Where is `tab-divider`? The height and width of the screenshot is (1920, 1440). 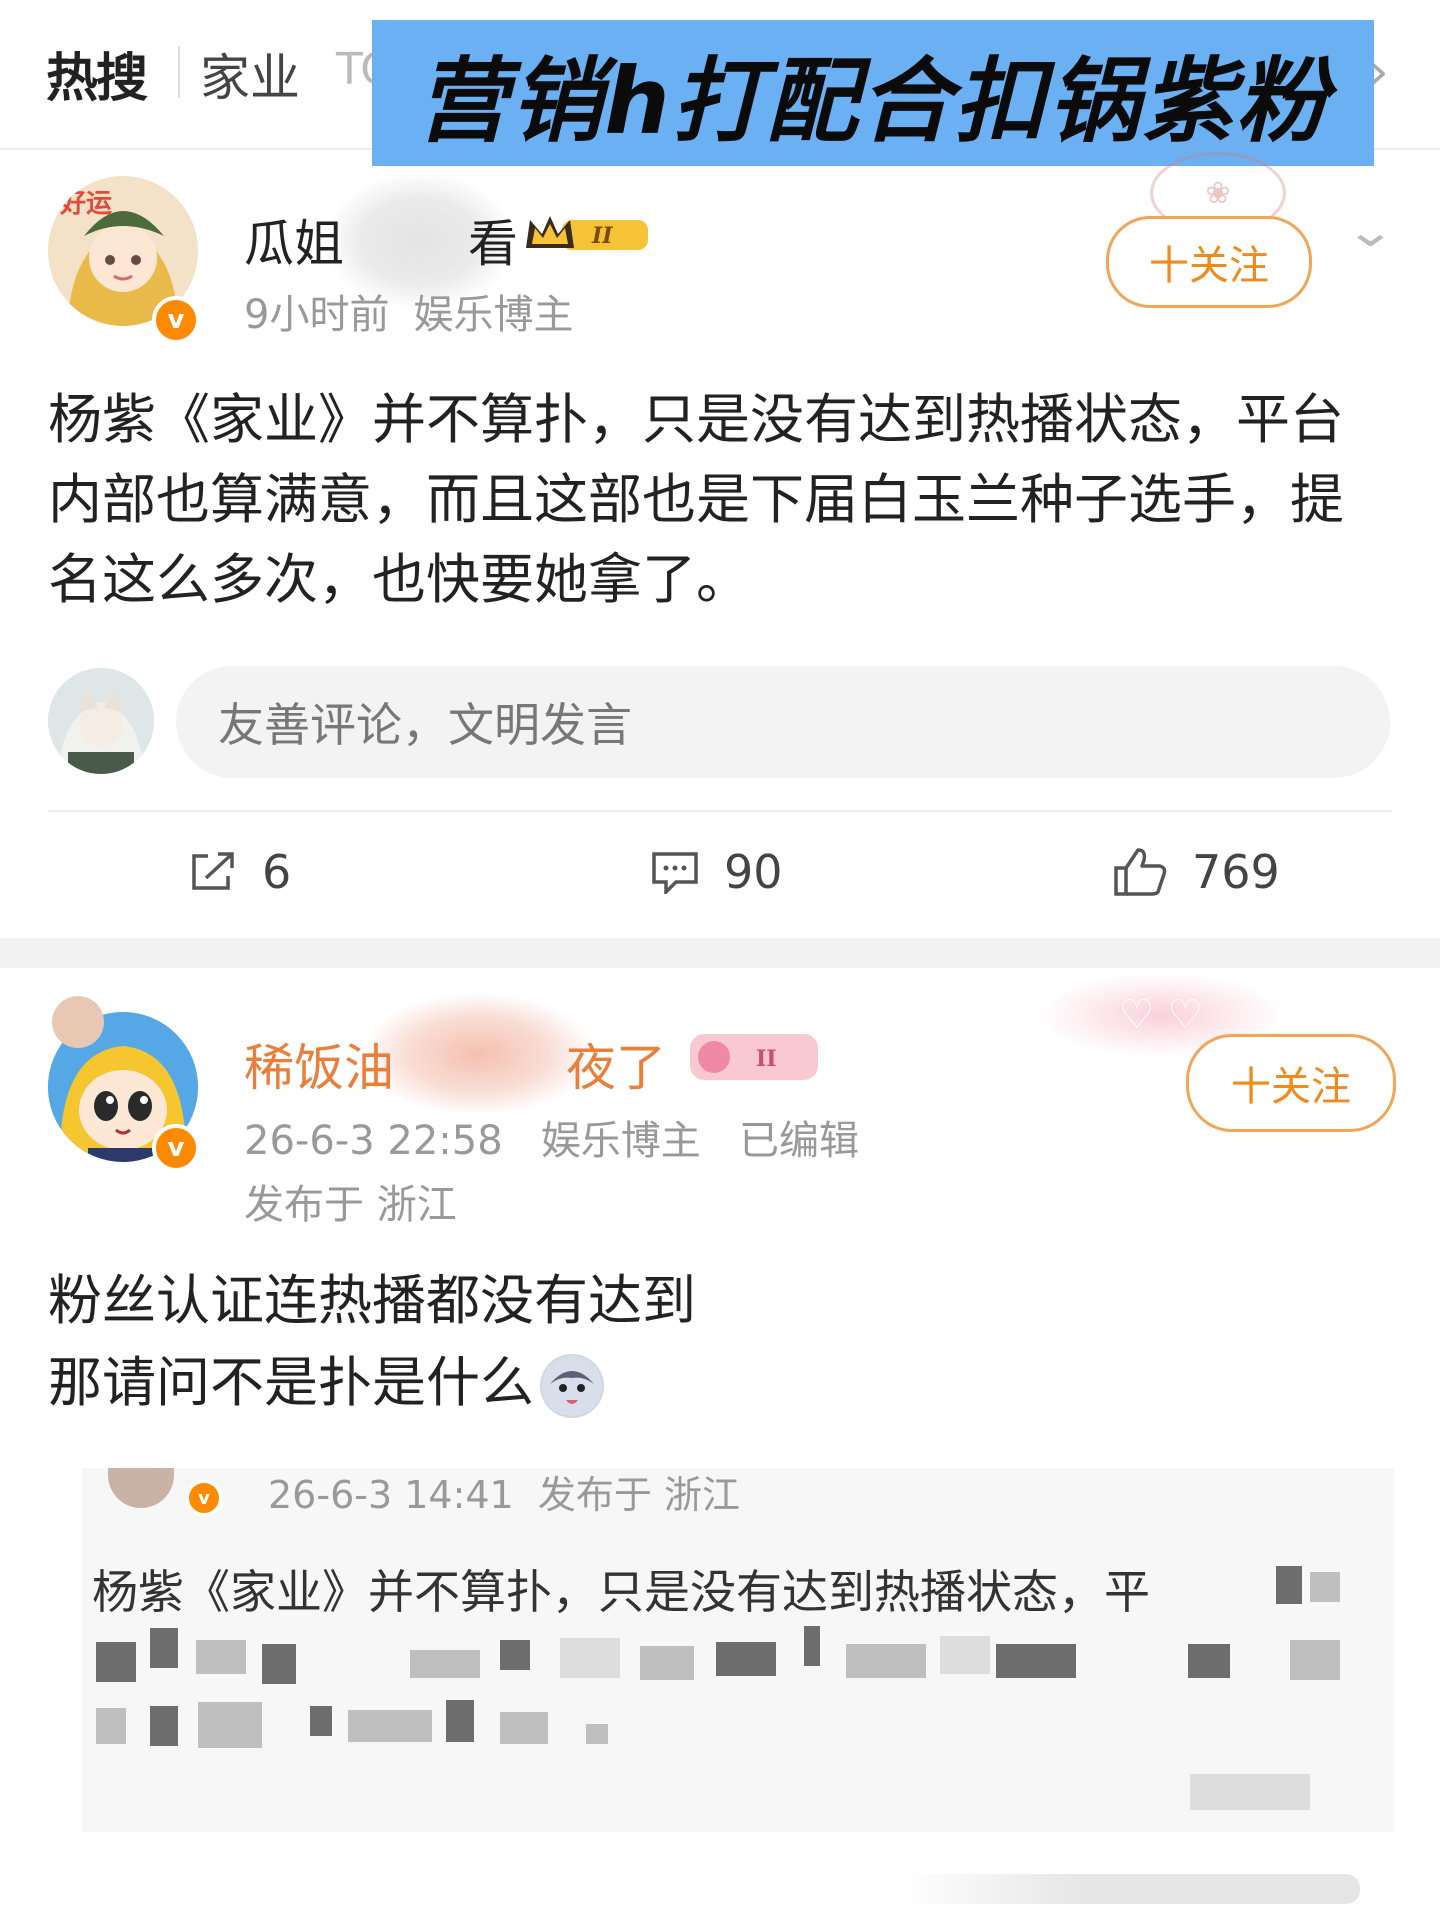
tab-divider is located at coordinates (179, 72).